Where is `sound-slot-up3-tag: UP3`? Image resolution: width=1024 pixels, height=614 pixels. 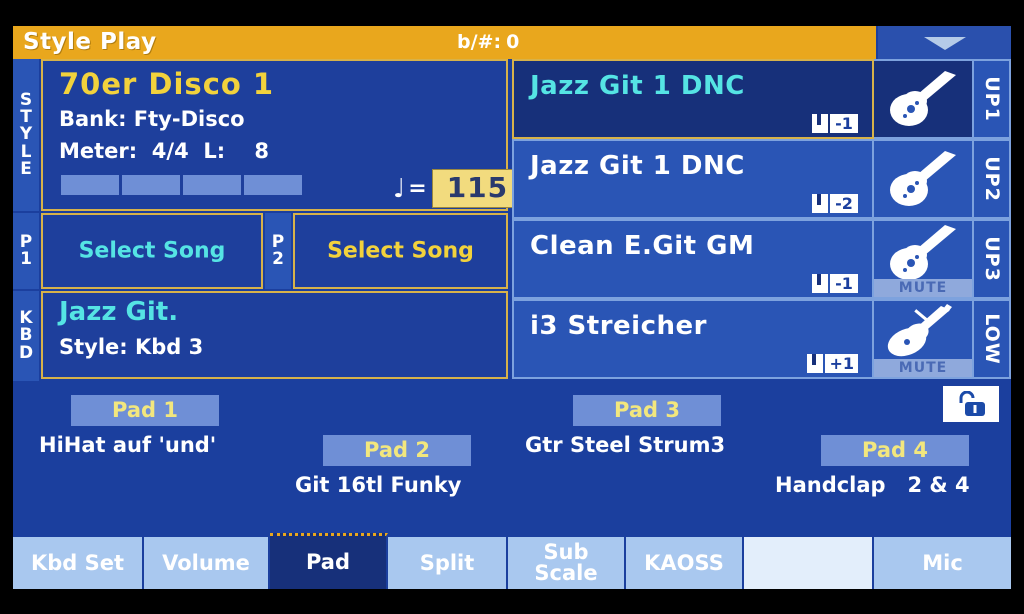 sound-slot-up3-tag: UP3 is located at coordinates (992, 259).